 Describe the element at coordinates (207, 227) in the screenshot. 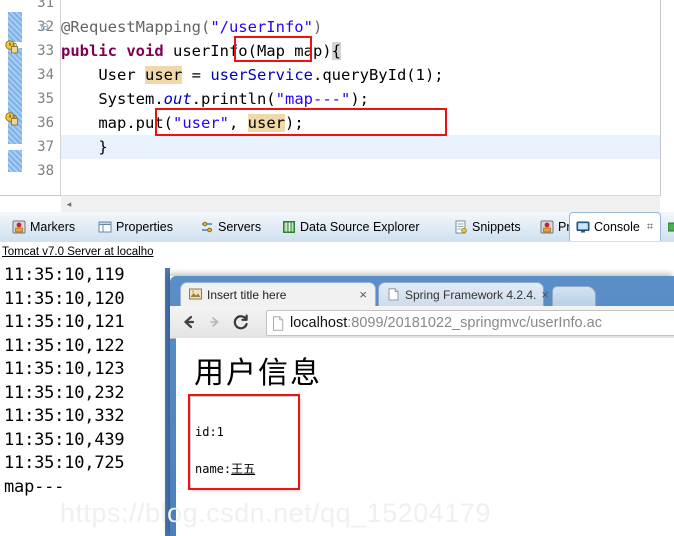

I see `servers-icon` at that location.